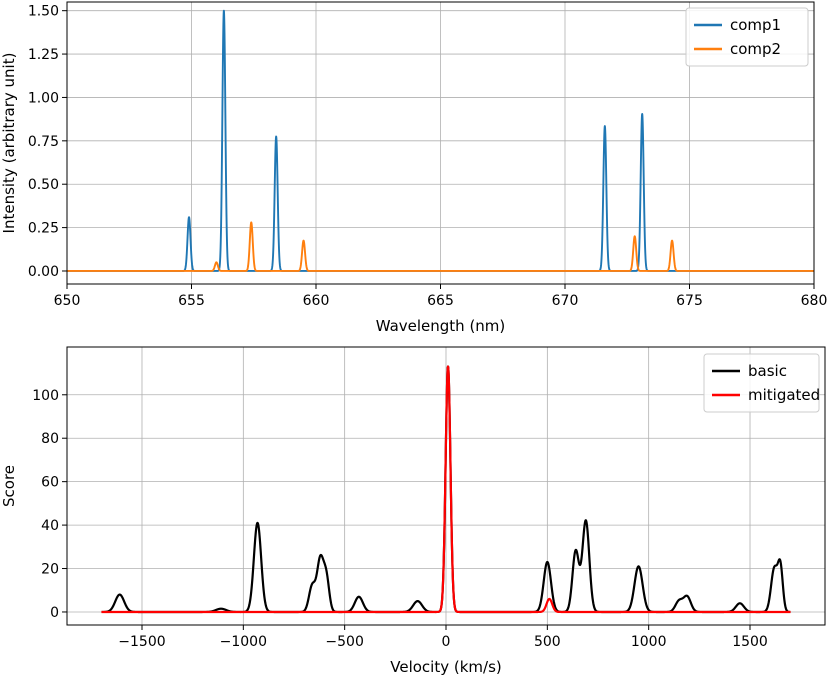 This screenshot has height=678, width=831. What do you see at coordinates (67, 301) in the screenshot?
I see `x-tick-label: 650` at bounding box center [67, 301].